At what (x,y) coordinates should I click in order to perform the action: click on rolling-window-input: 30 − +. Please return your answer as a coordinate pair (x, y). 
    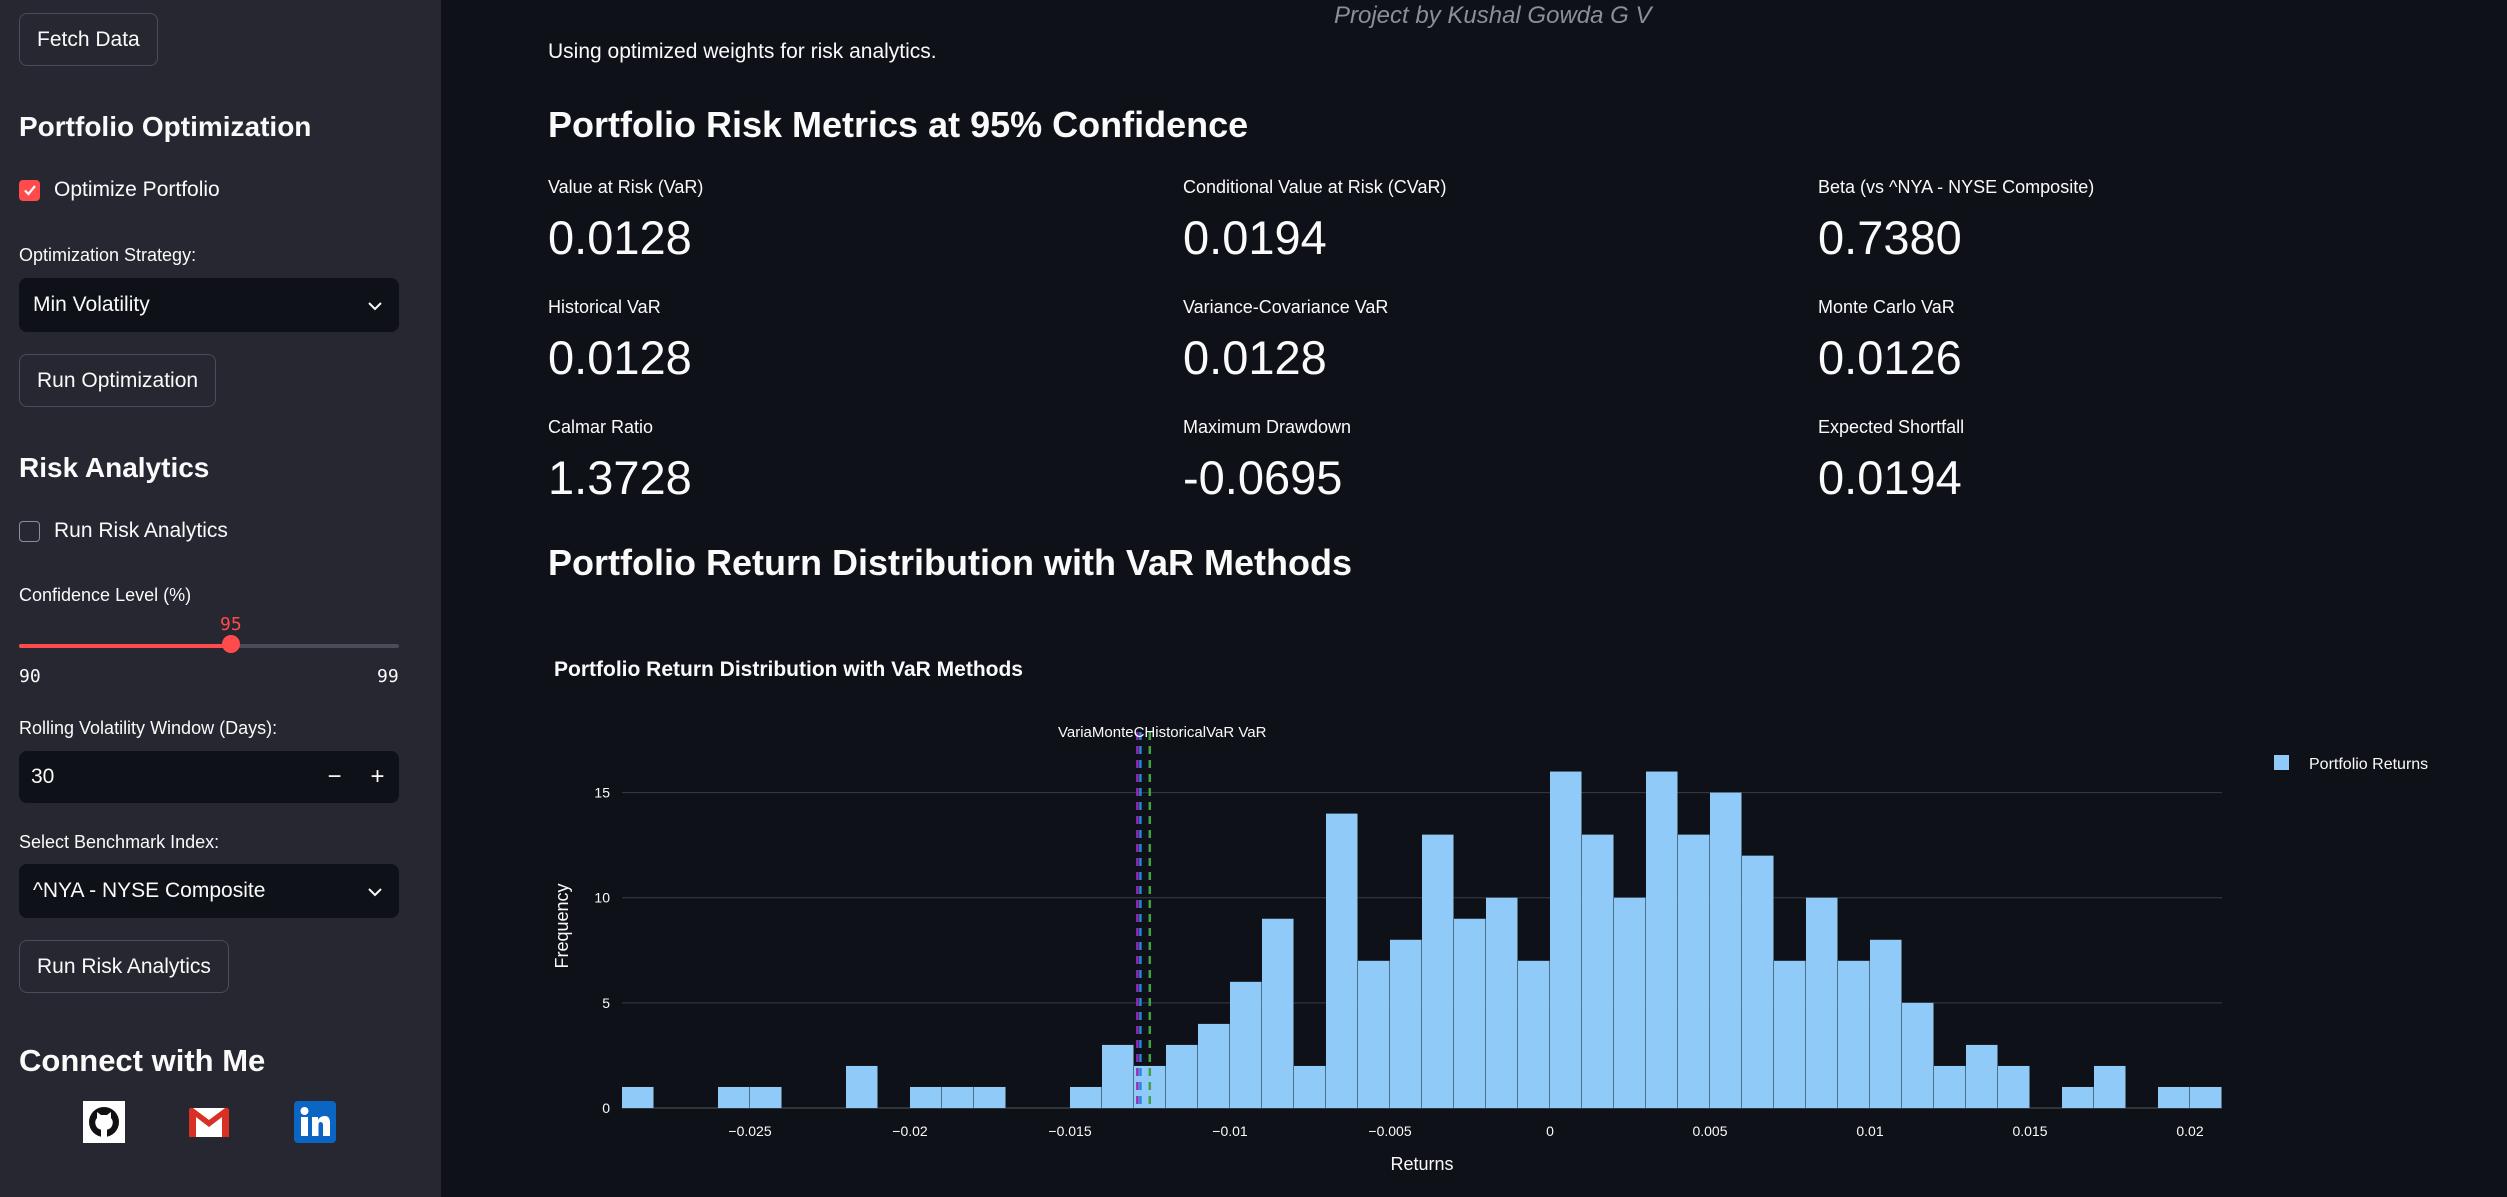
    Looking at the image, I should click on (209, 777).